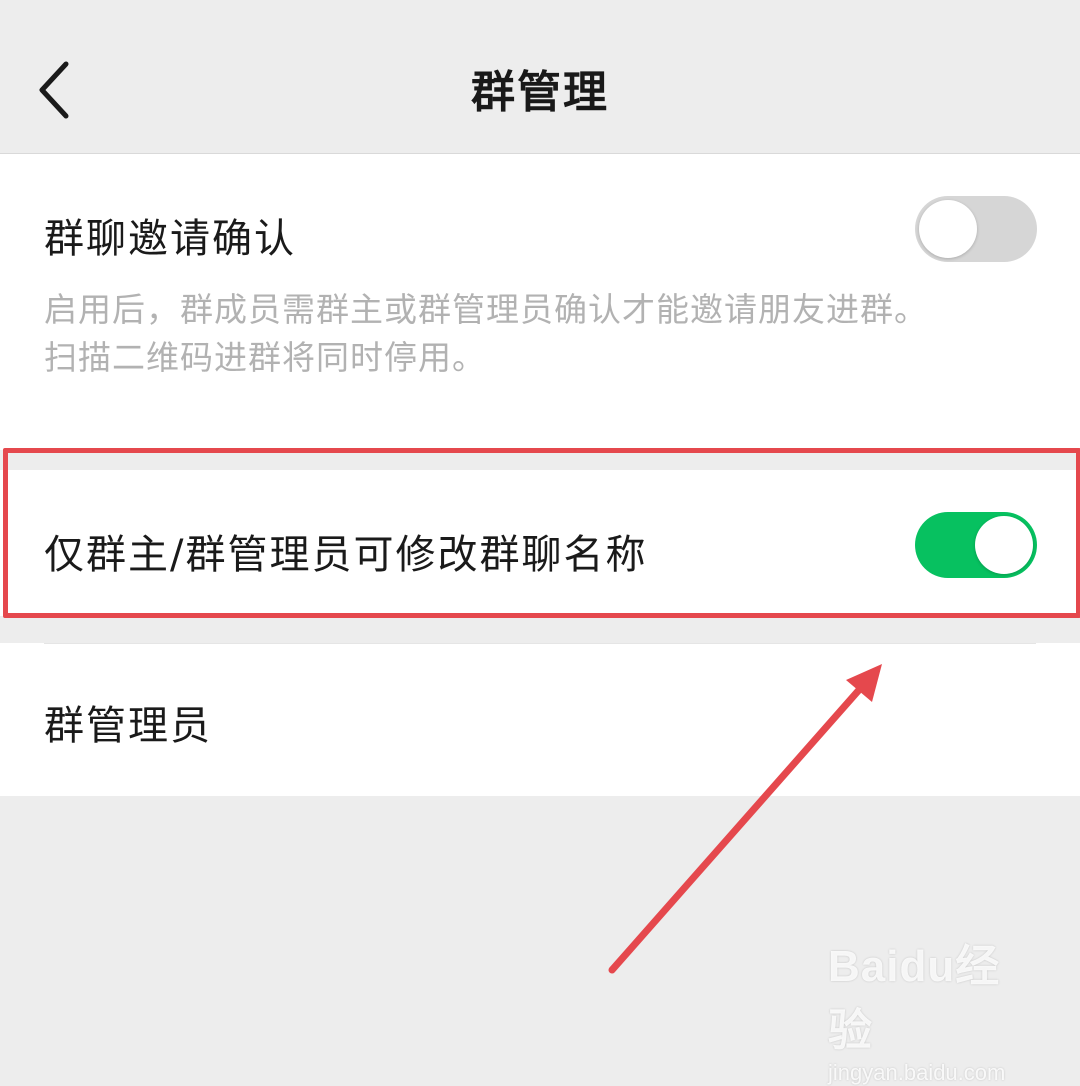  I want to click on row-divider, so click(540, 643).